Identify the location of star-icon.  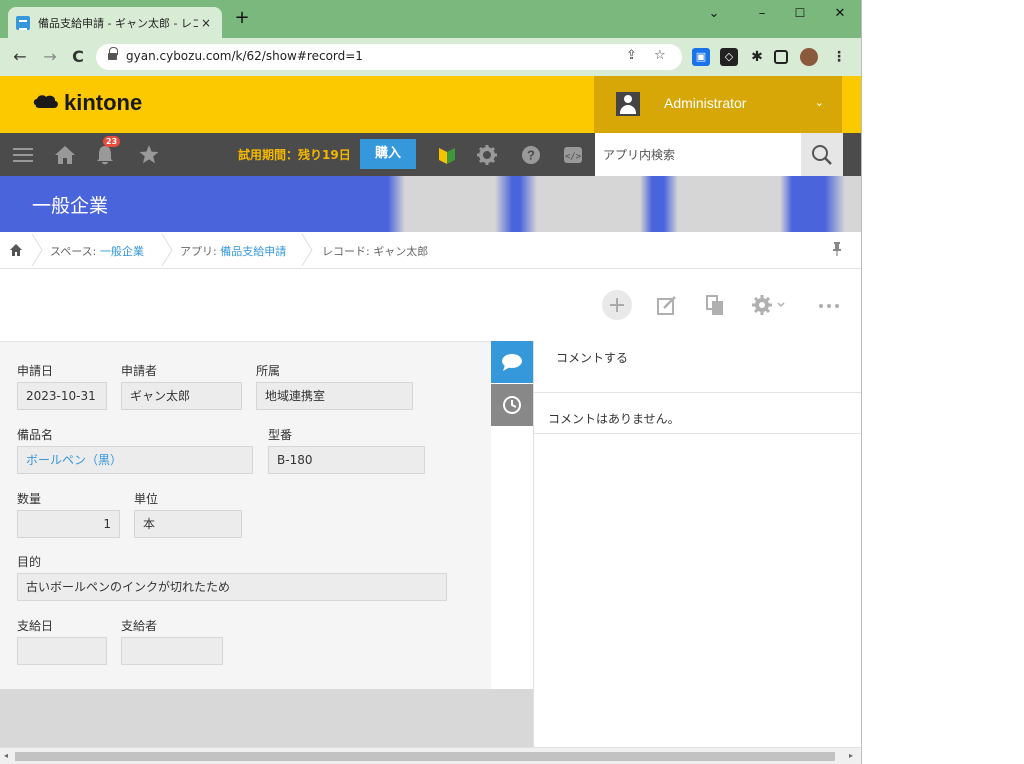
(149, 155).